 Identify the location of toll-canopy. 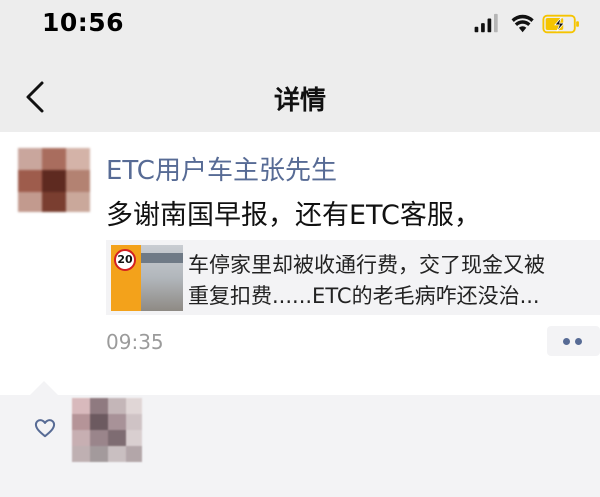
(162, 258).